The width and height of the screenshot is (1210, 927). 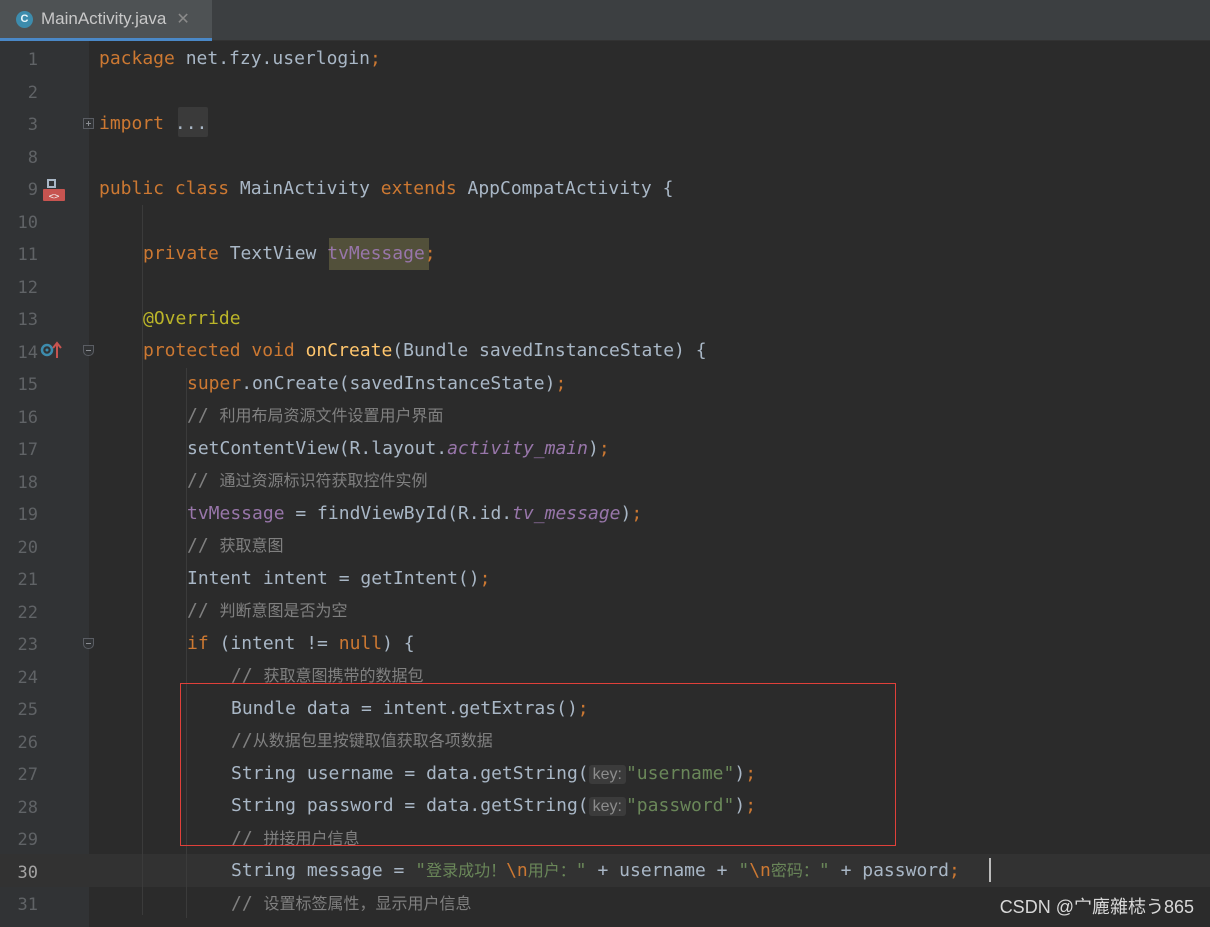 What do you see at coordinates (27, 742) in the screenshot?
I see `line-number: 26` at bounding box center [27, 742].